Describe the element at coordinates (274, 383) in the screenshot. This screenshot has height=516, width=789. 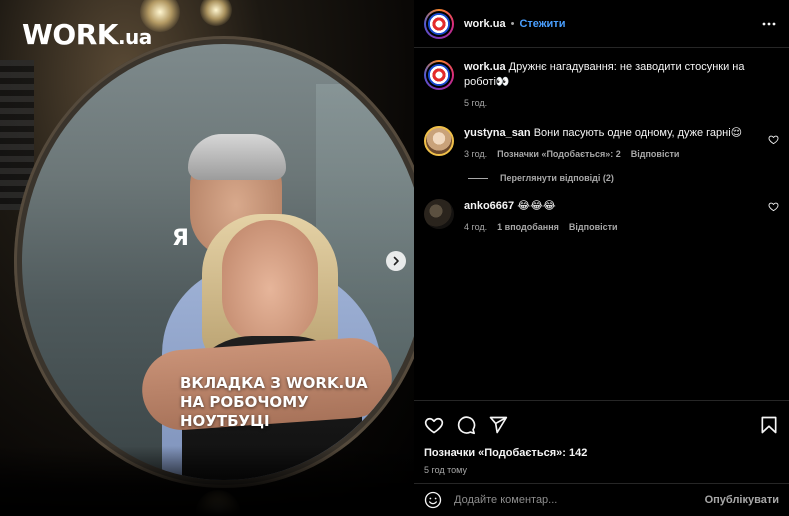
I see `overlay-line-1: ВКЛАДКА З WORK.UA` at that location.